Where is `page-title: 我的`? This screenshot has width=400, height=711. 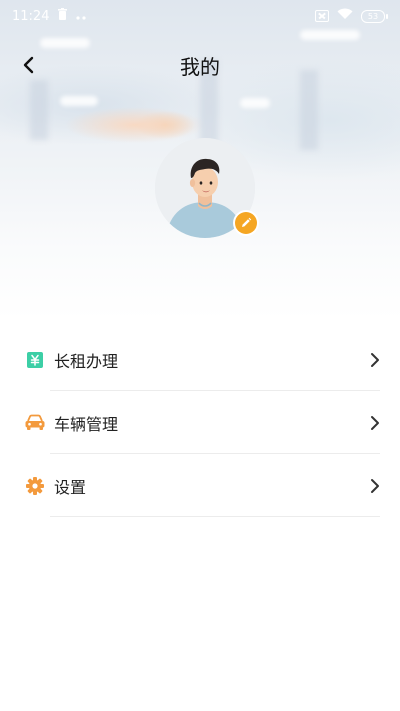 page-title: 我的 is located at coordinates (200, 66).